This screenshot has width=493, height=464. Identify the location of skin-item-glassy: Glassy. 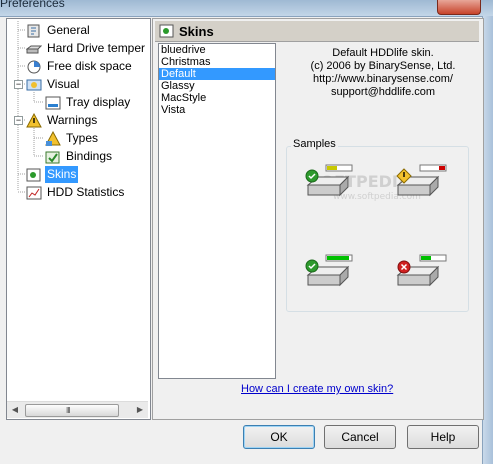
(217, 86).